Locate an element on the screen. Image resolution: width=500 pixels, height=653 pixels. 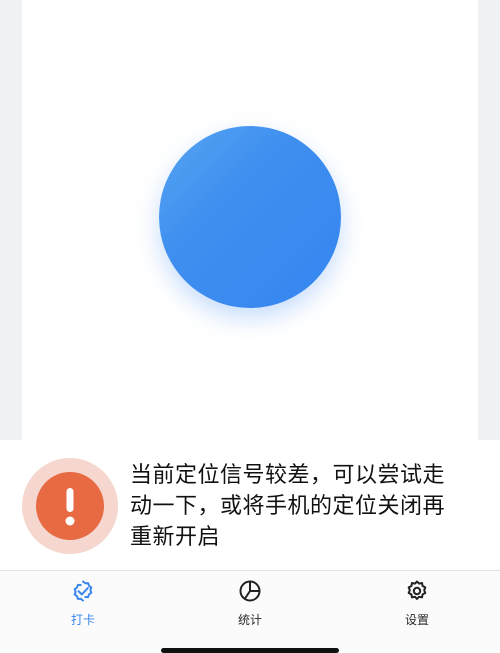
tab-punch-label: 打卡 is located at coordinates (82, 620).